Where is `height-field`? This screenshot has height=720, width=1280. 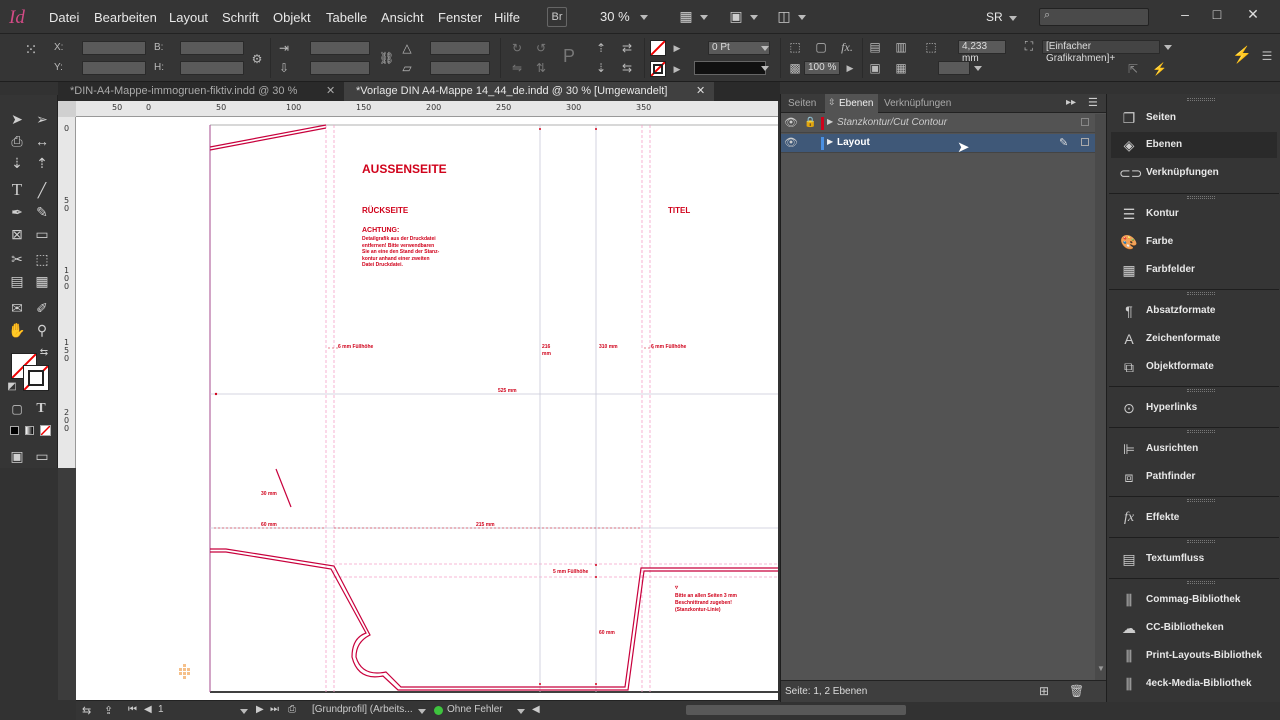
height-field is located at coordinates (212, 68).